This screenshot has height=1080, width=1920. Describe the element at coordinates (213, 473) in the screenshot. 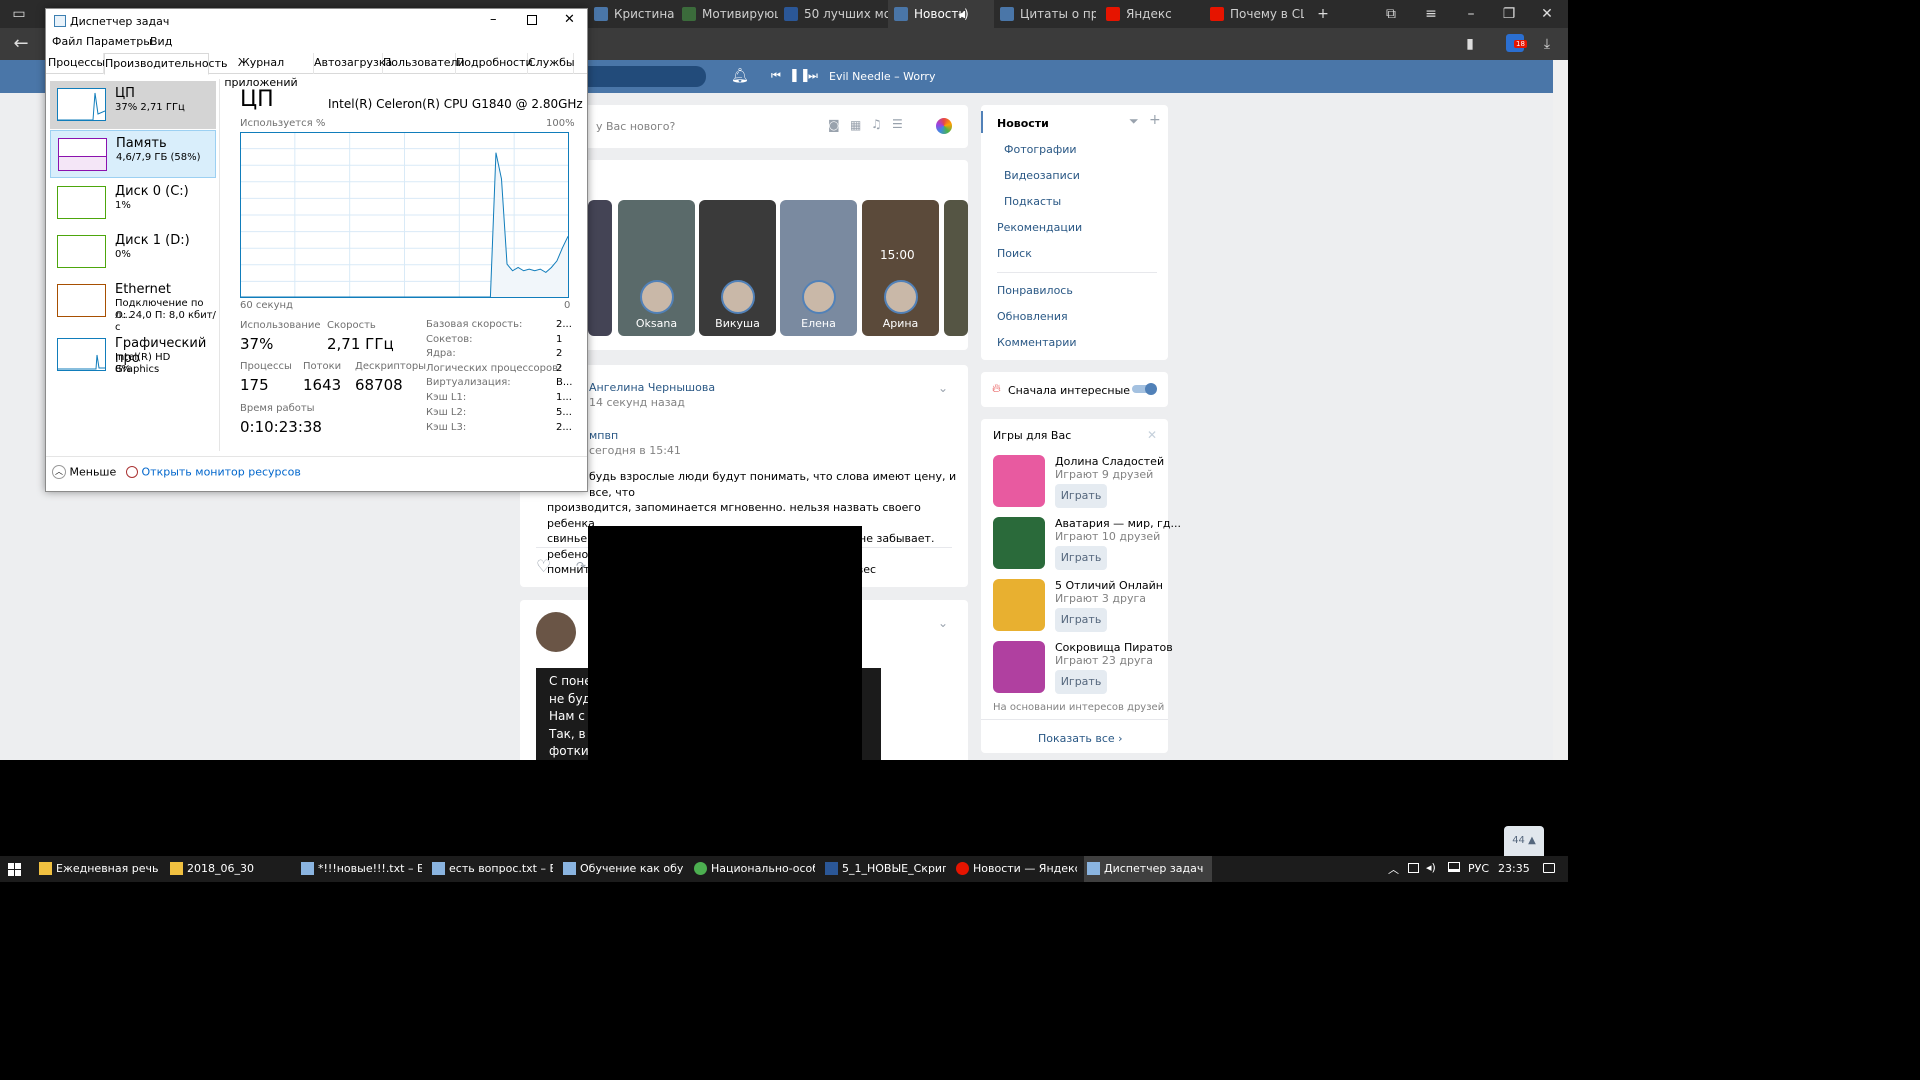

I see `open-resource-monitor-link: Открыть монитор ресурсов` at that location.